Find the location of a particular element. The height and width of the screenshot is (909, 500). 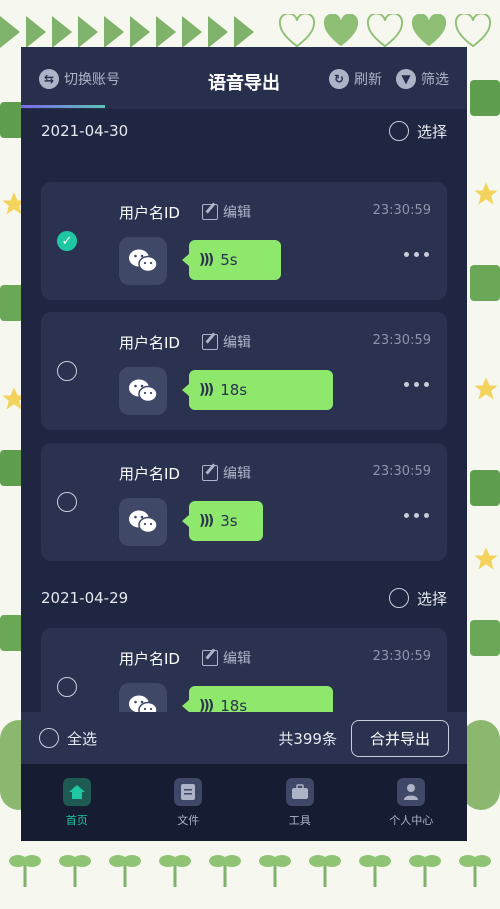

voice-duration: 18s is located at coordinates (234, 390).